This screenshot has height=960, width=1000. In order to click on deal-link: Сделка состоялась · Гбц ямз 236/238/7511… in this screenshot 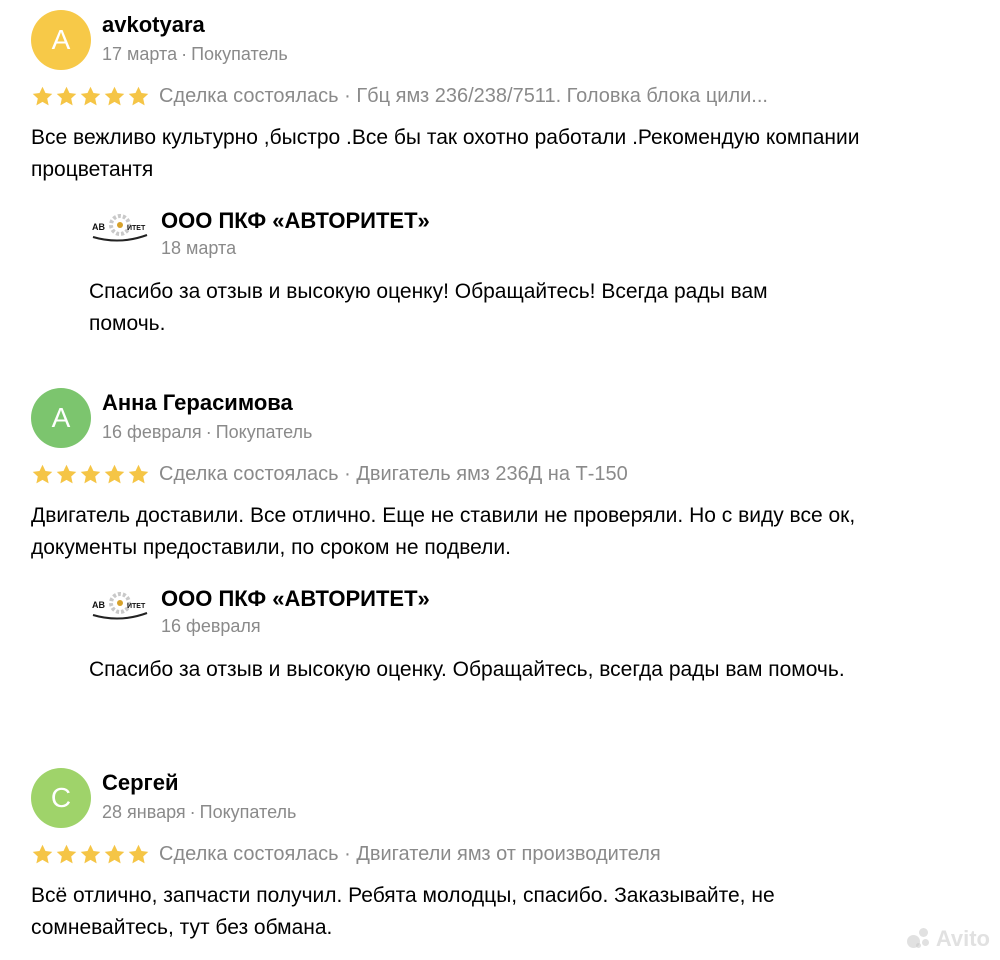, I will do `click(463, 96)`.